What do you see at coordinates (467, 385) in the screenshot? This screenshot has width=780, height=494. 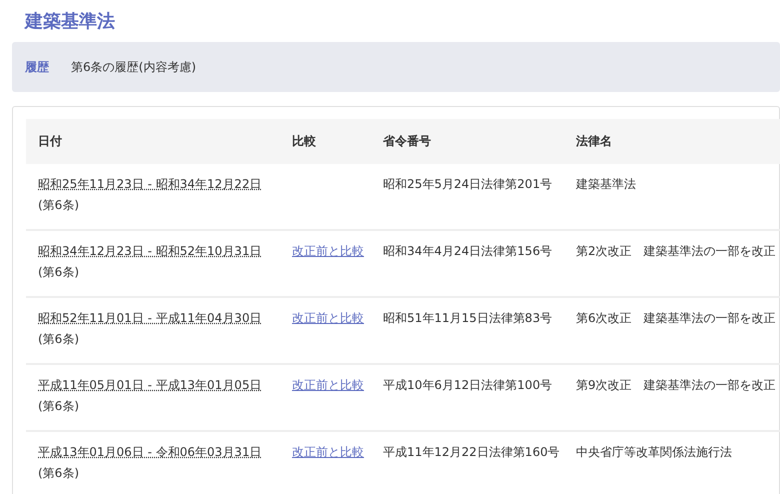 I see `law-number: 平成10年6月12日法律第100号` at bounding box center [467, 385].